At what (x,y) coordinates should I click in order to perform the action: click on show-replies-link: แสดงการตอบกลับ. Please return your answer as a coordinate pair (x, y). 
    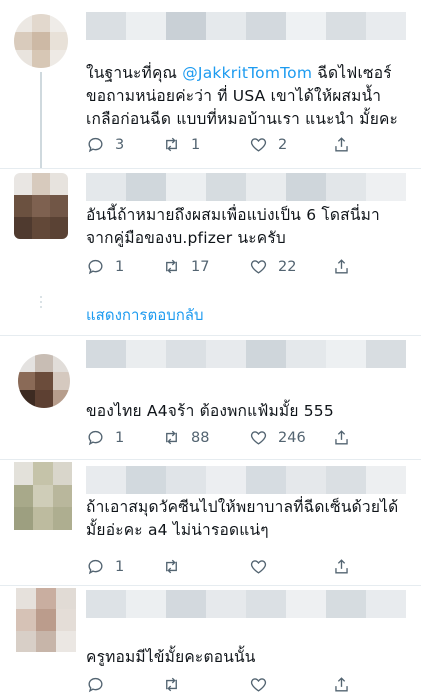
    Looking at the image, I should click on (145, 315).